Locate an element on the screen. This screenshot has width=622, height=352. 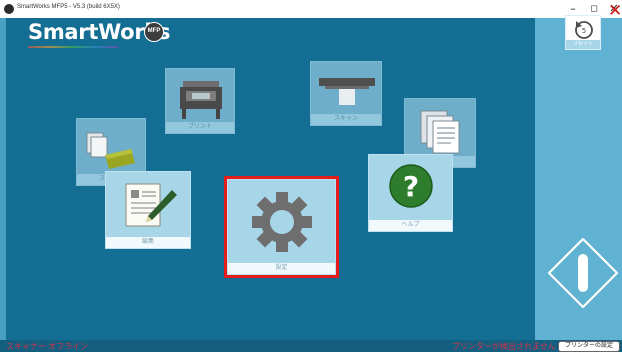
tile-scan: スキャン is located at coordinates (346, 93).